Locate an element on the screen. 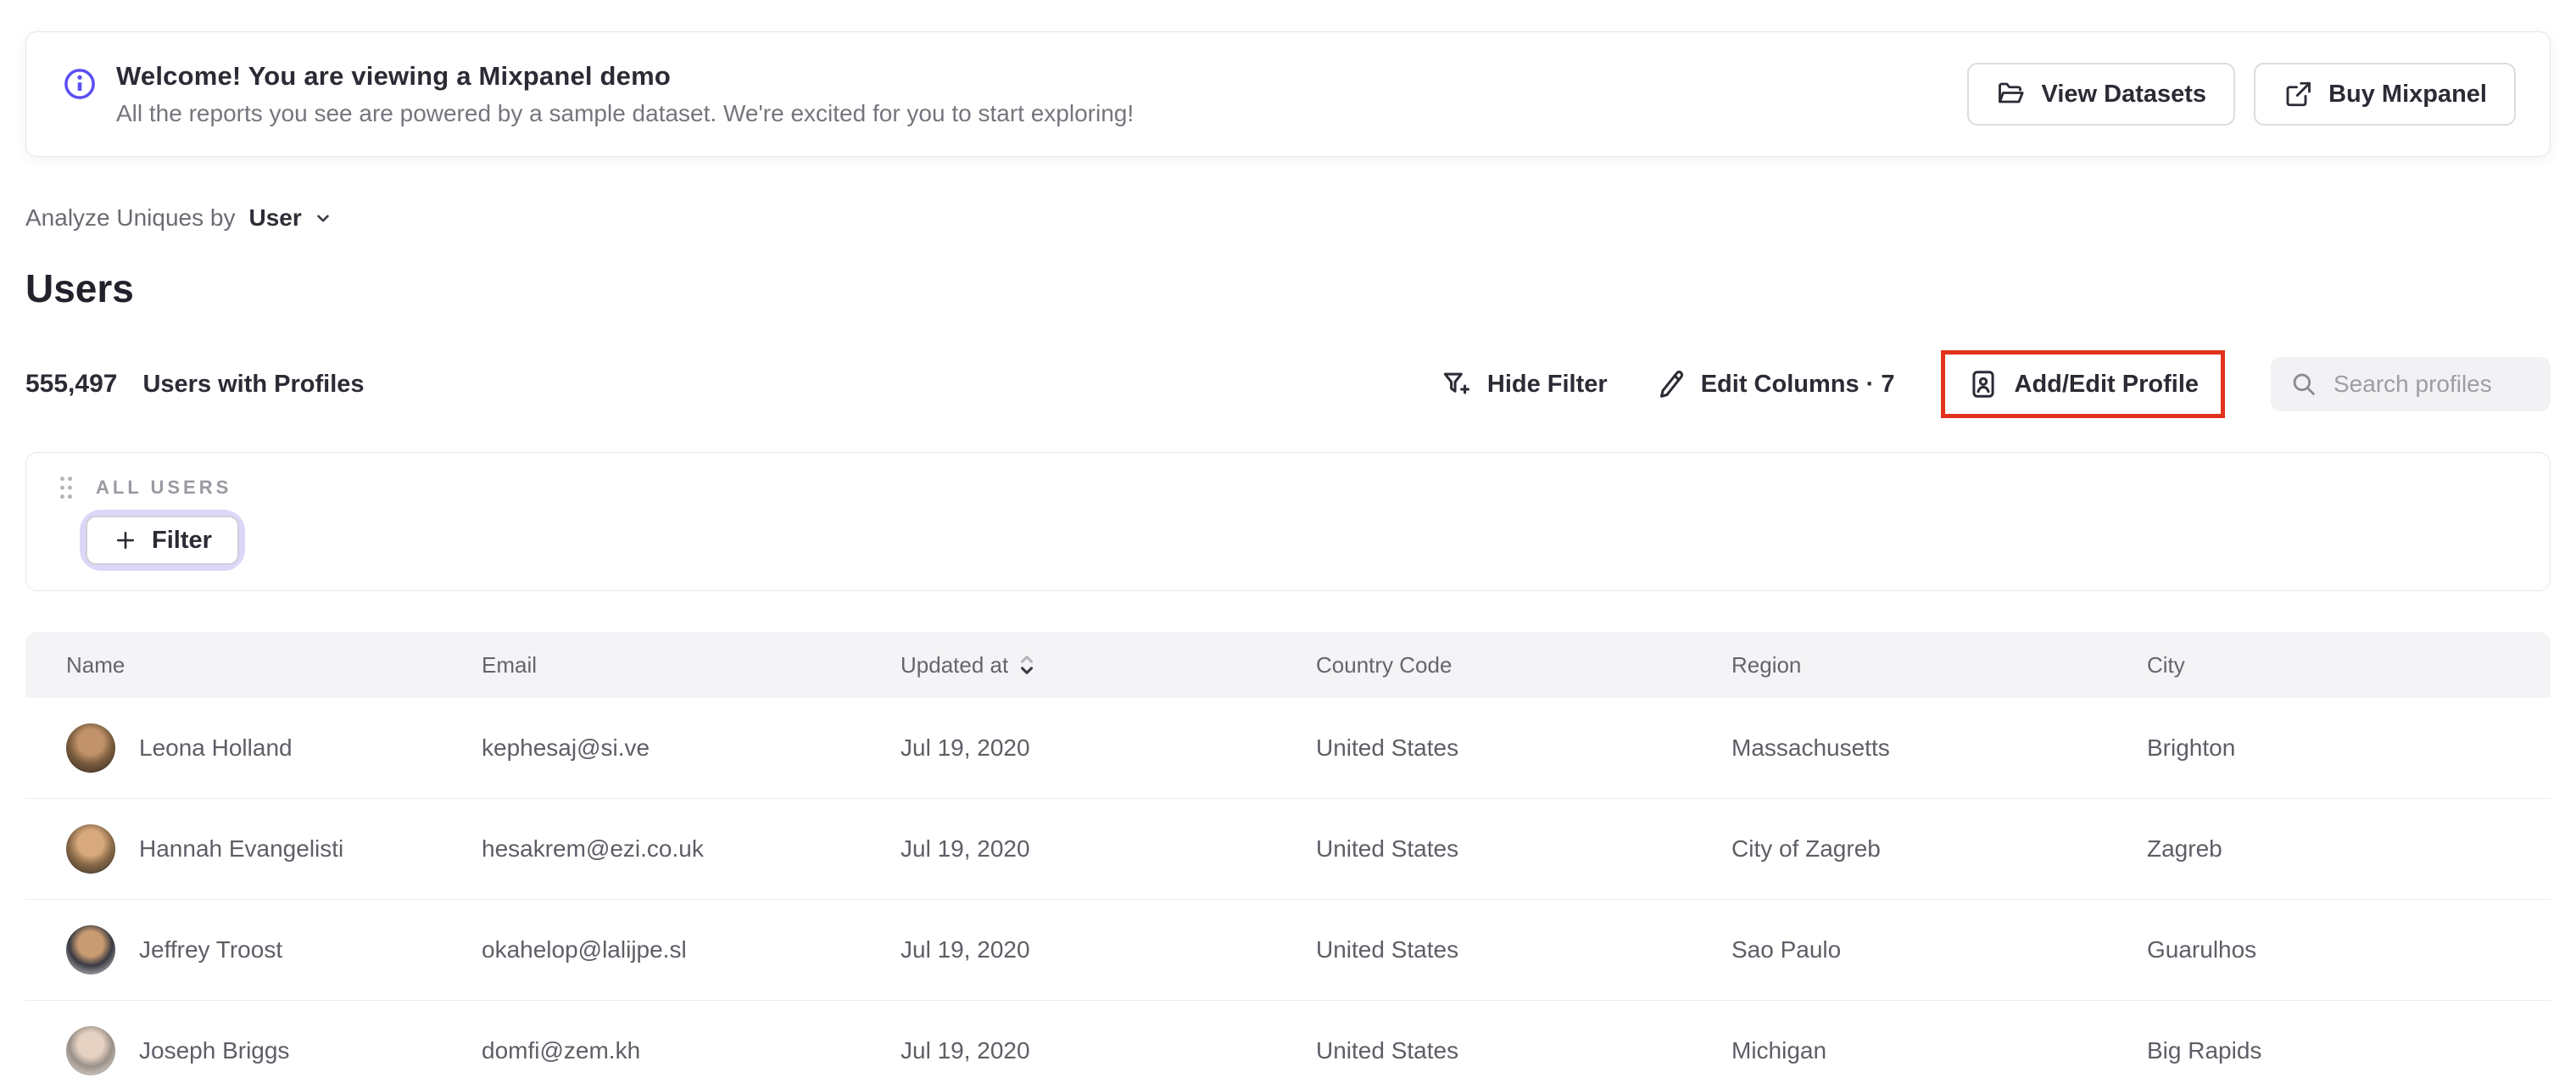  column-header-updated-at: Updated at is located at coordinates (1067, 665).